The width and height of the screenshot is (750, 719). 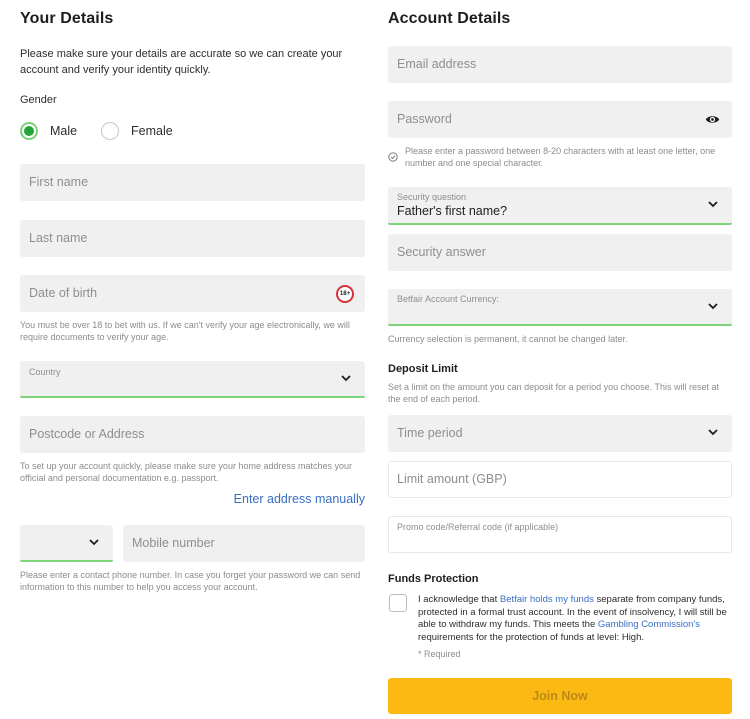 I want to click on funds-protection-checkbox, so click(x=398, y=603).